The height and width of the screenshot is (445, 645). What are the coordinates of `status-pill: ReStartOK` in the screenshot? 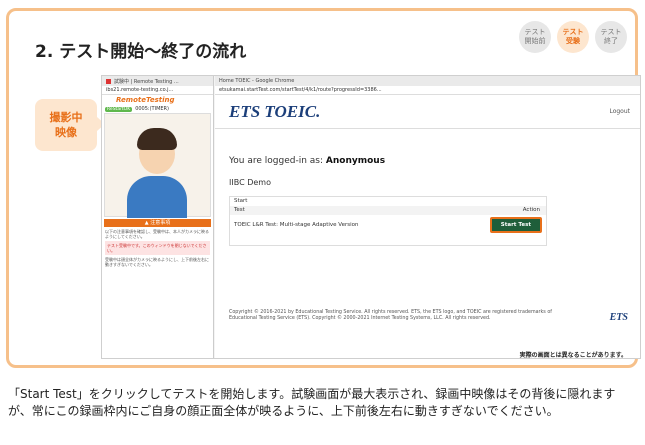 It's located at (119, 109).